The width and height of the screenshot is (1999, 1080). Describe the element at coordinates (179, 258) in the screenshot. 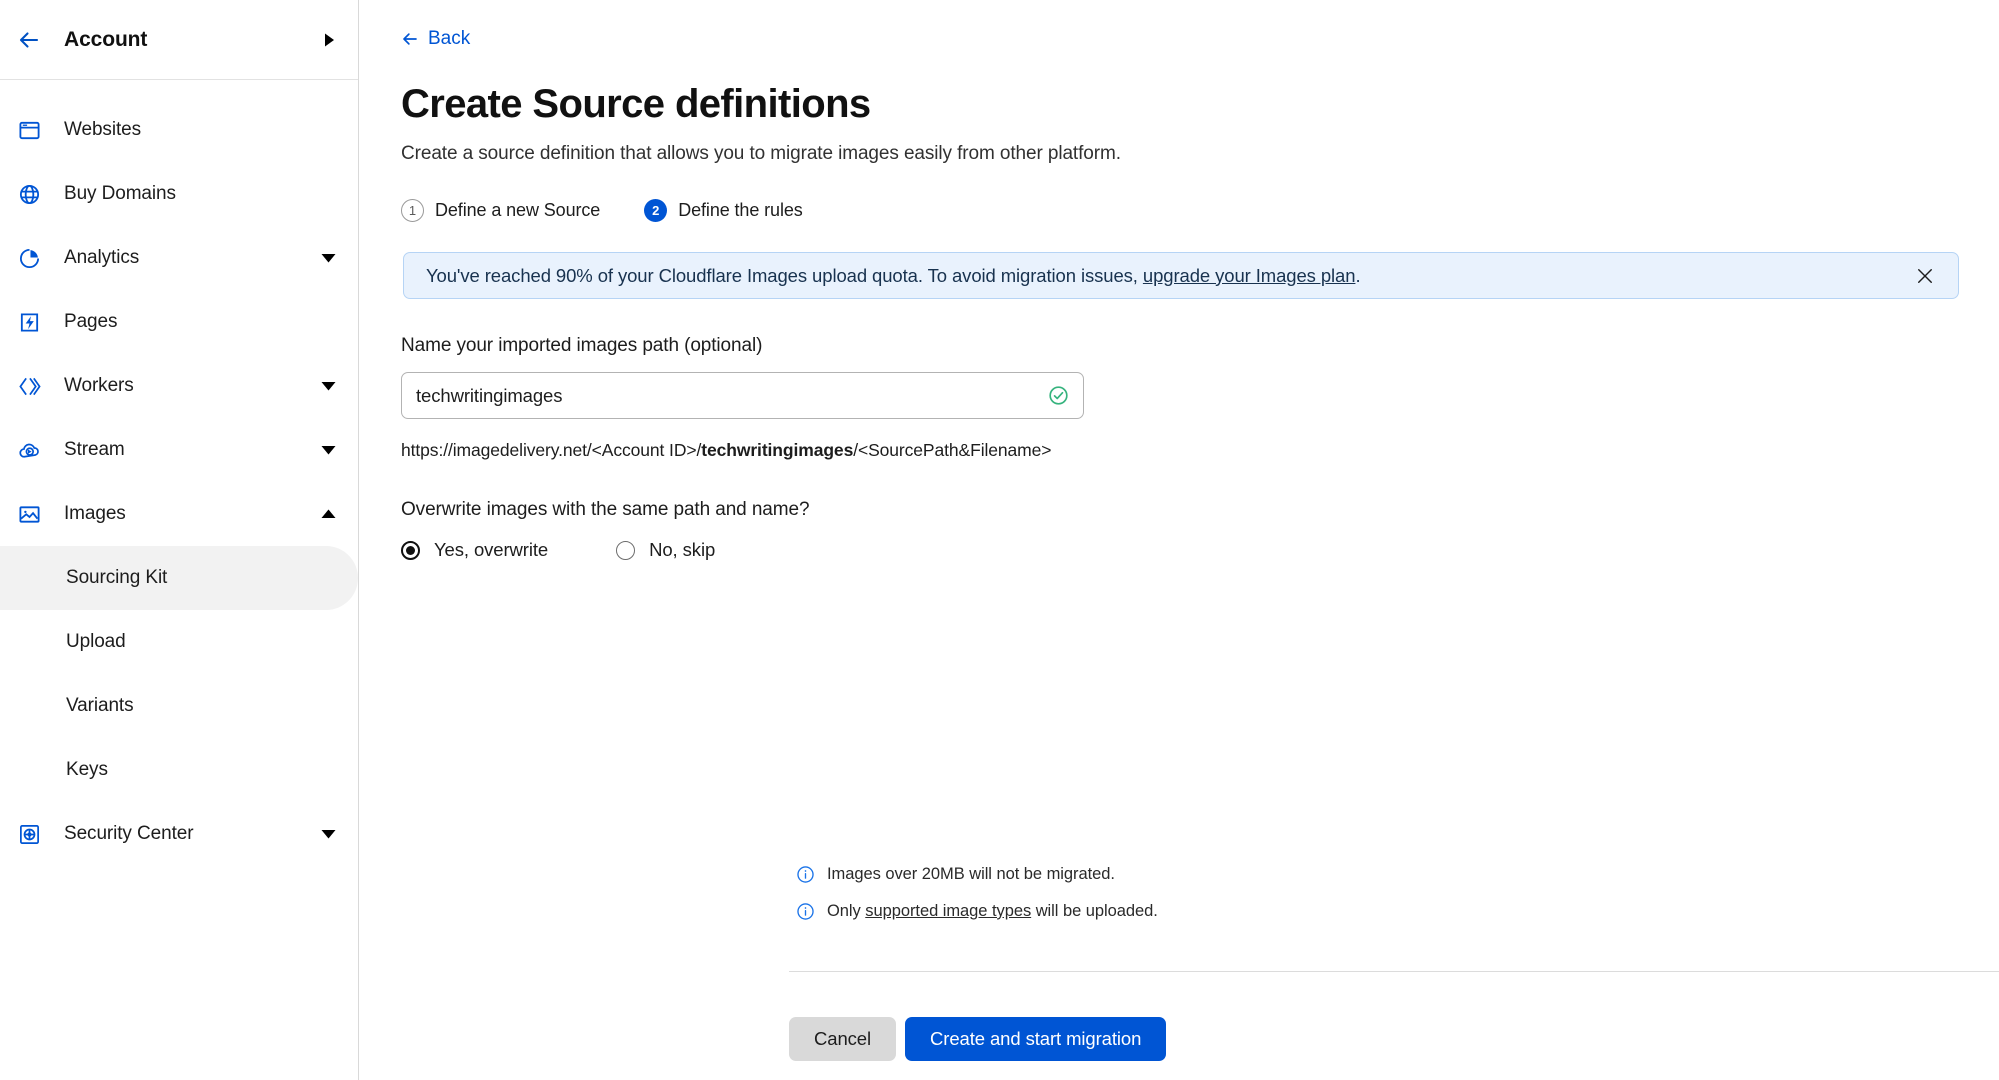

I see `sidebar-item-analytics: Analytics` at that location.